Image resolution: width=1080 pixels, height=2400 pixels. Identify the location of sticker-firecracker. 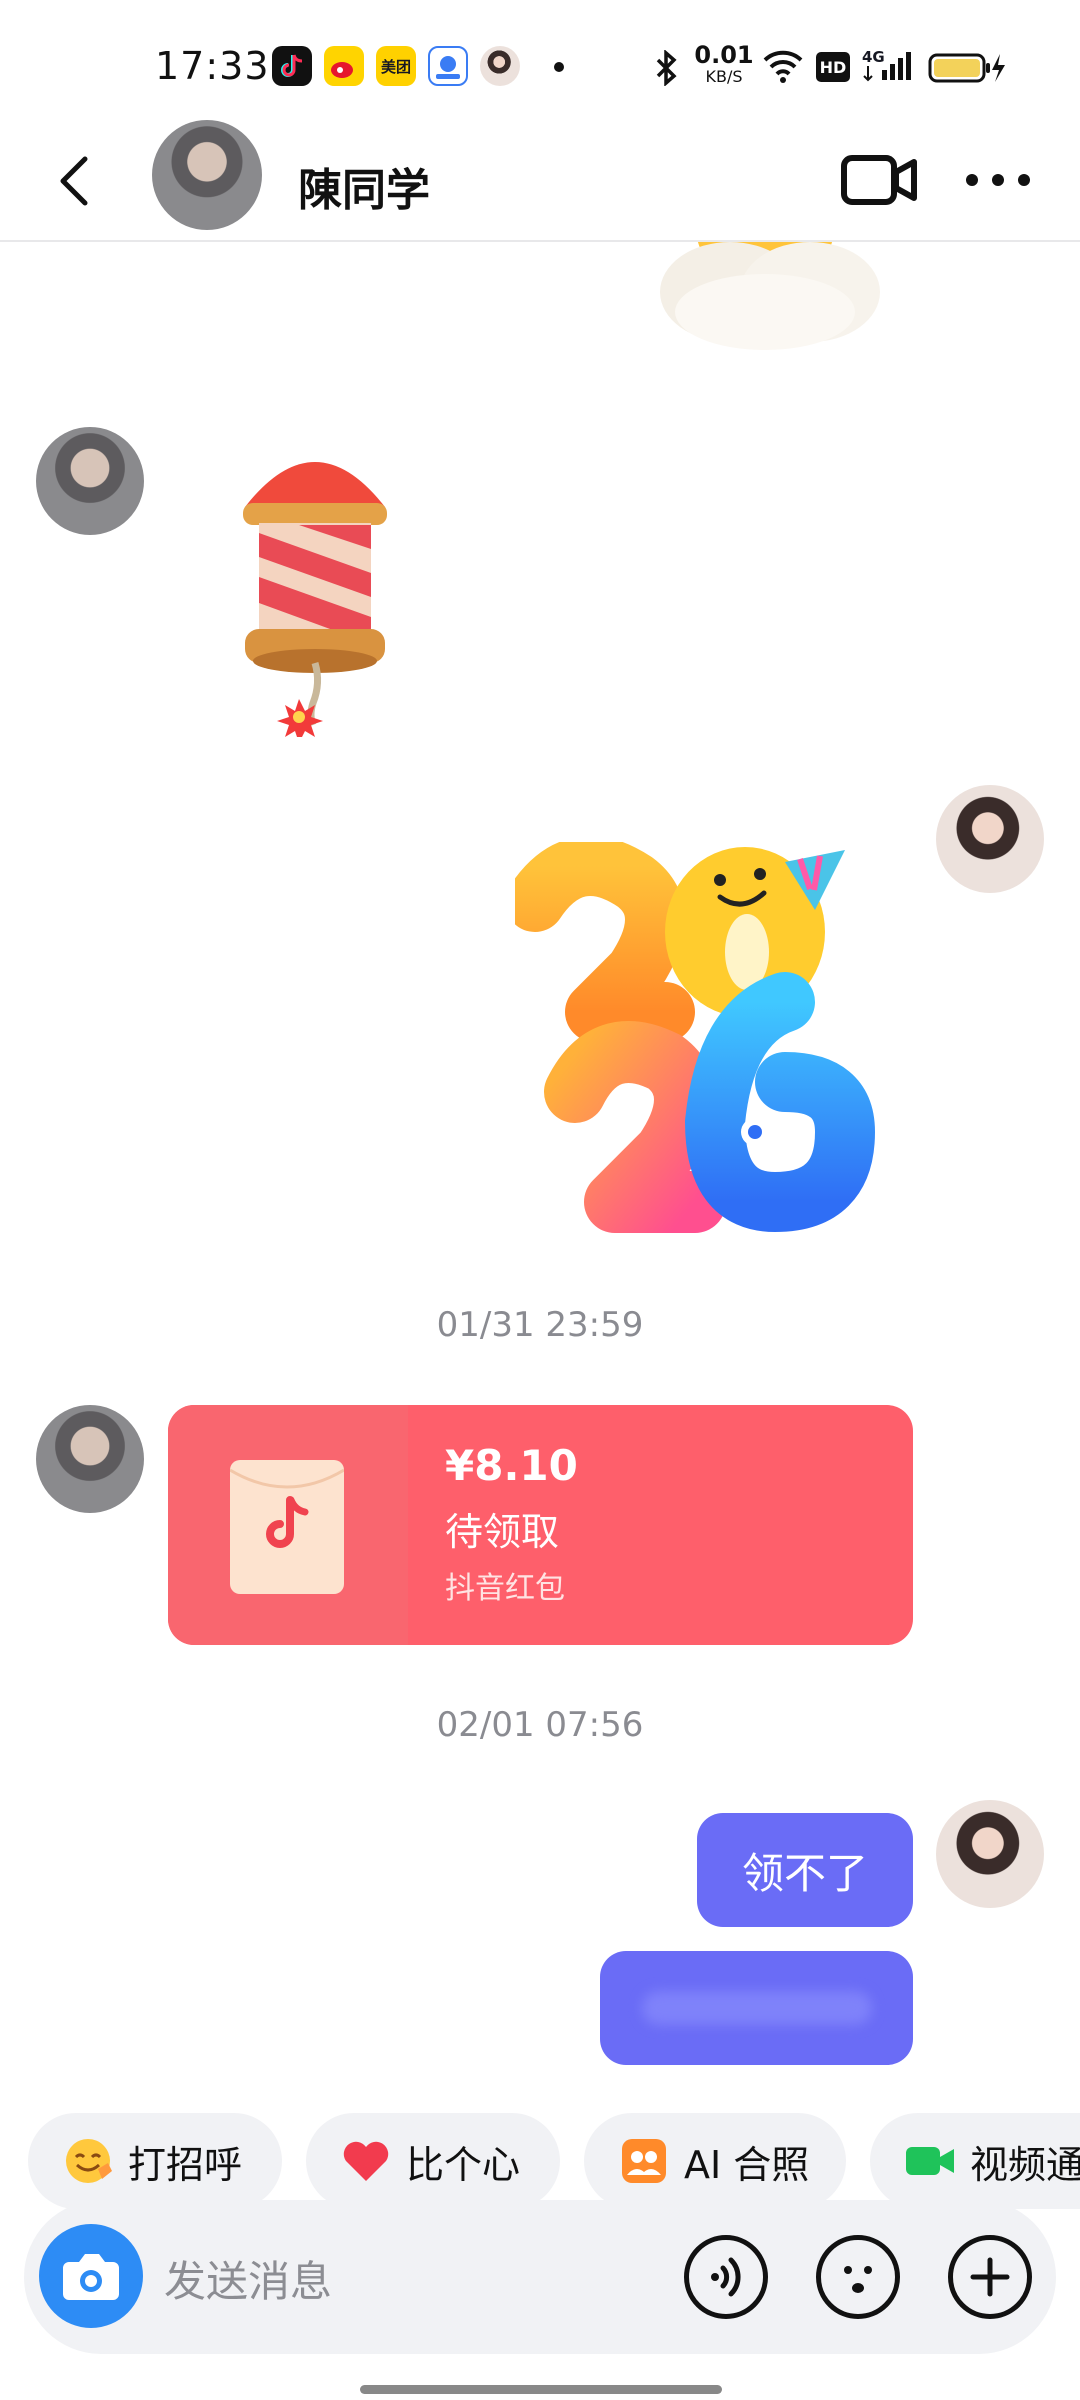
(315, 590).